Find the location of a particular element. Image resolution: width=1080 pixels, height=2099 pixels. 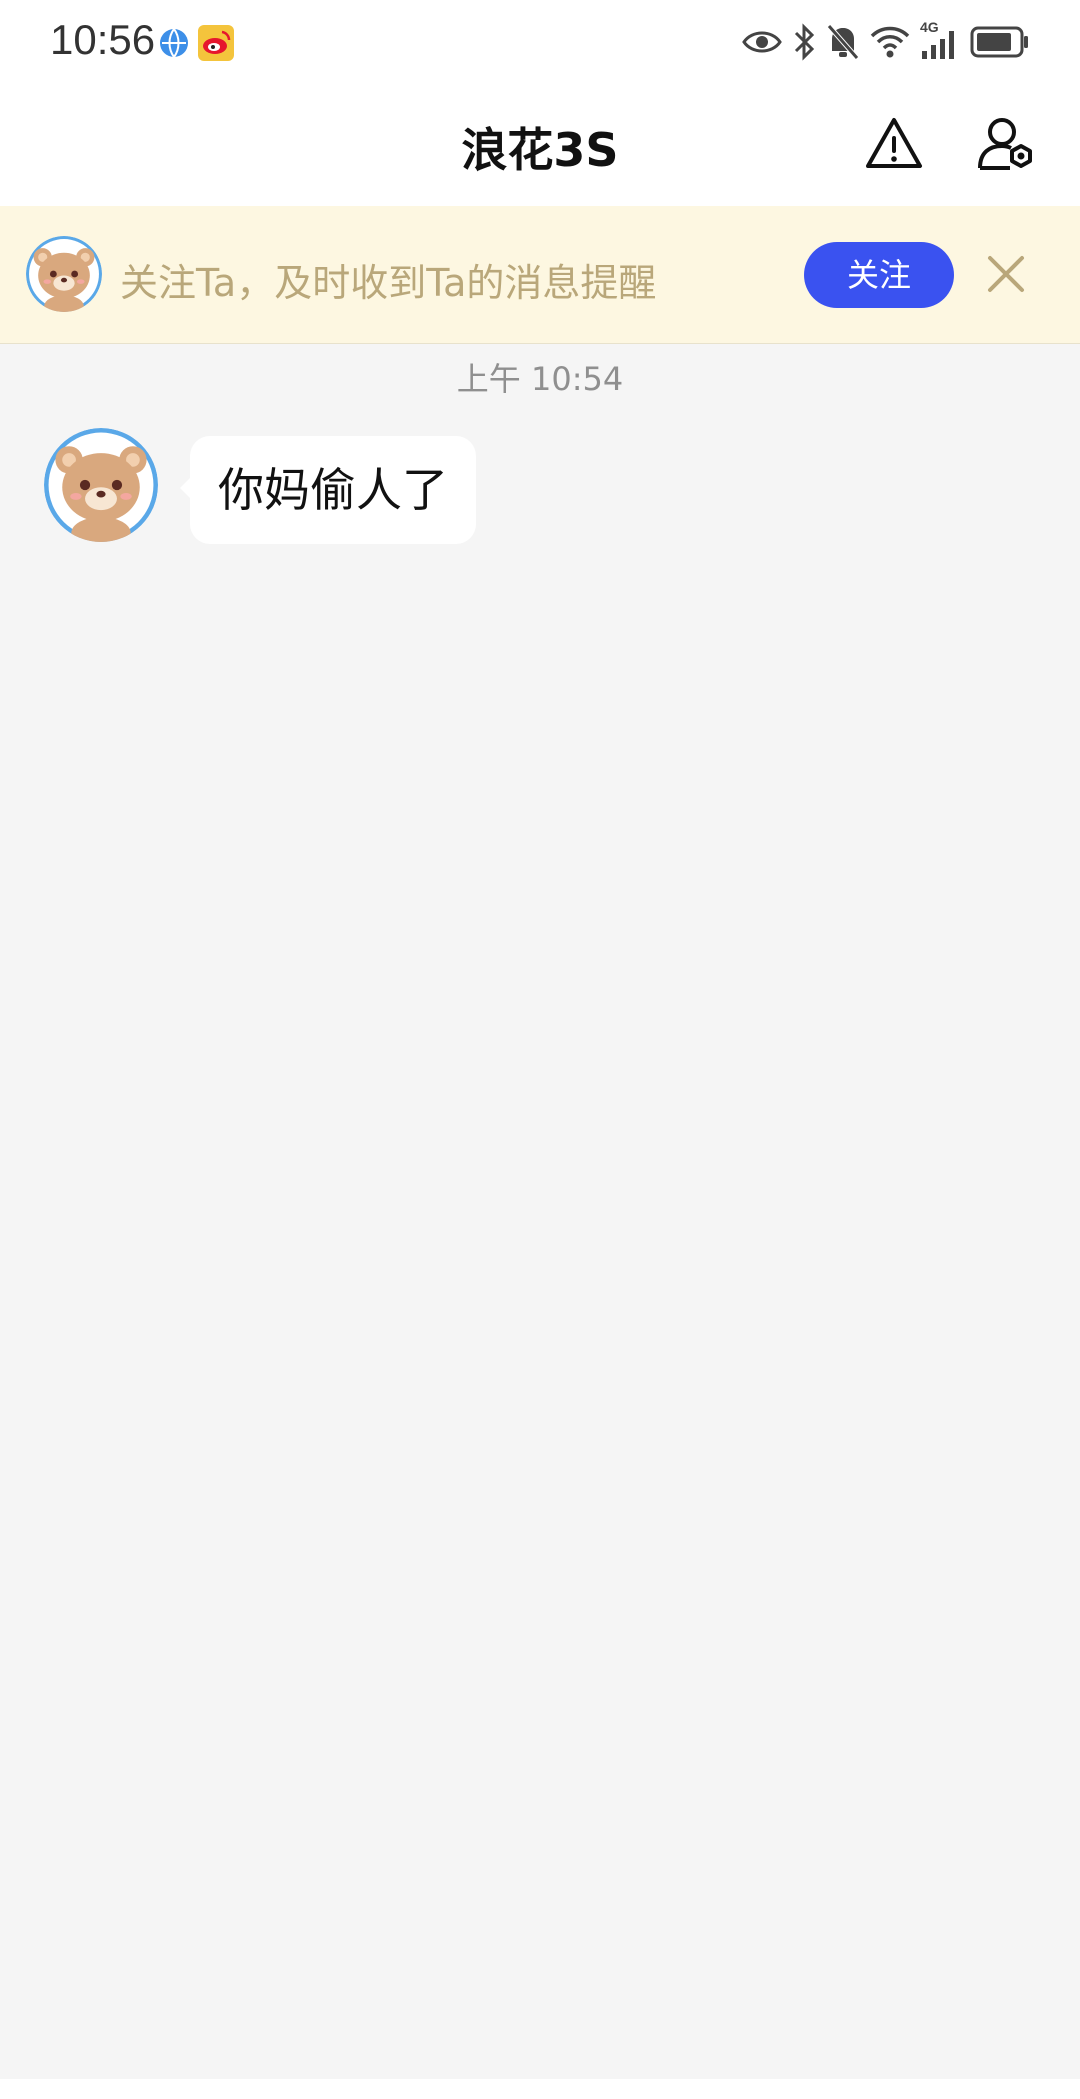

chat-header: 浪花3S is located at coordinates (540, 145).